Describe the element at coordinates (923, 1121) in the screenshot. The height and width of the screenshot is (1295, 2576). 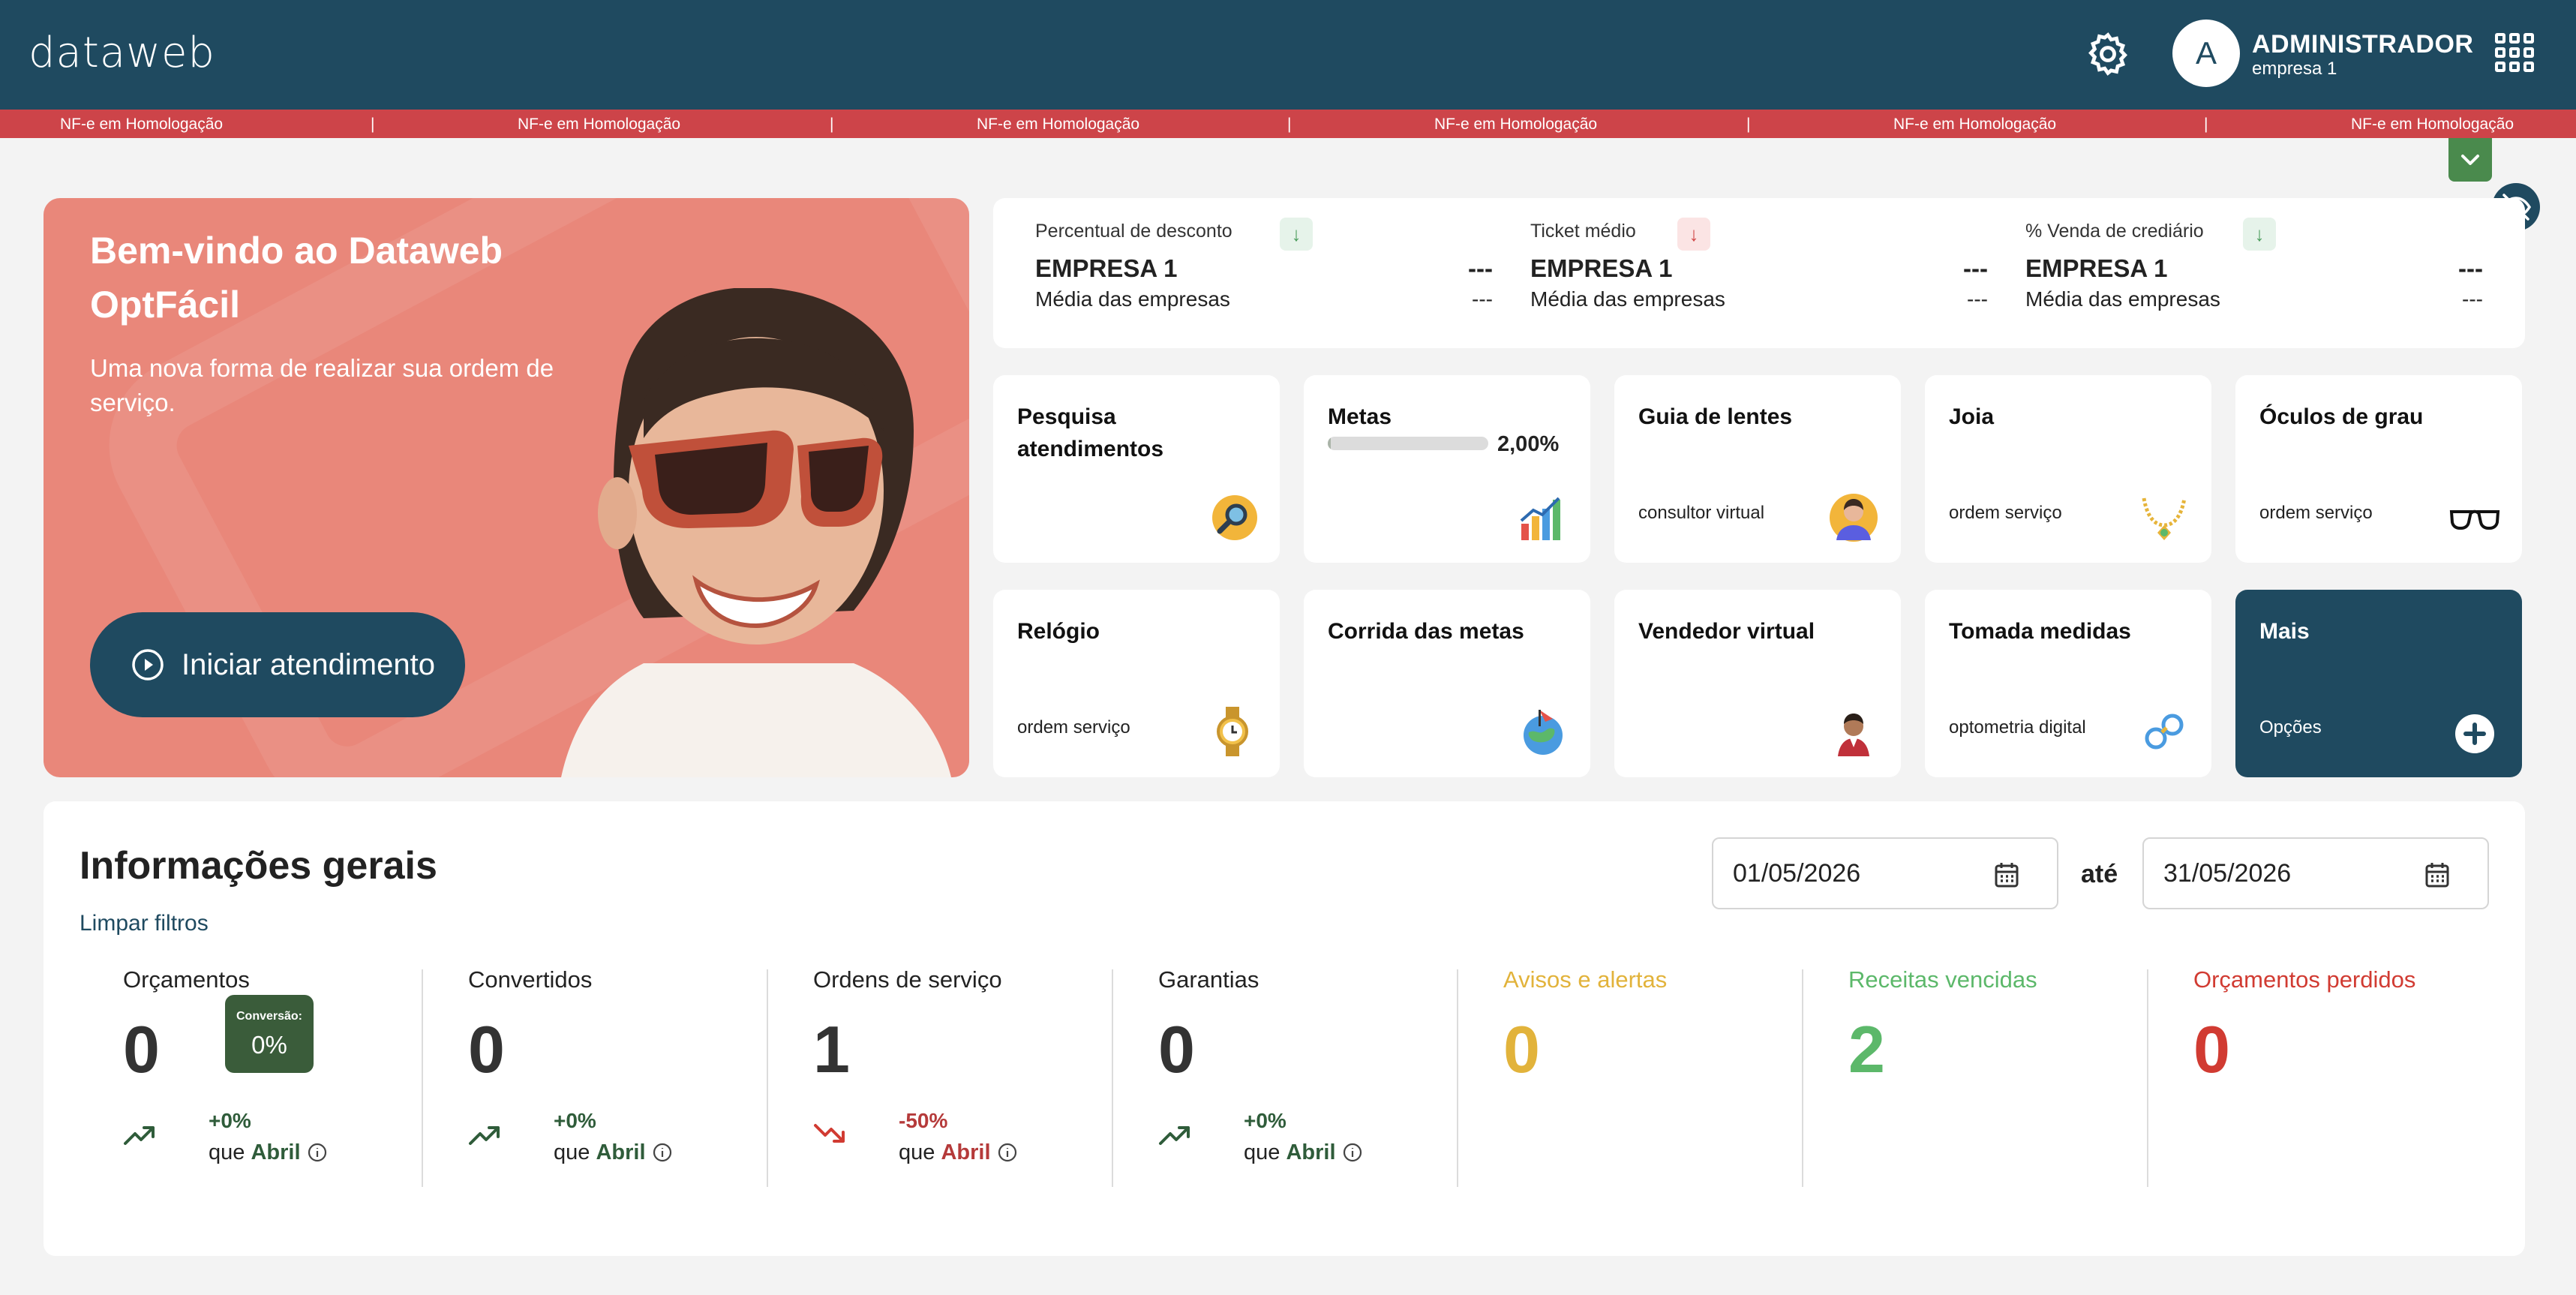
I see `stat-change: -50%` at that location.